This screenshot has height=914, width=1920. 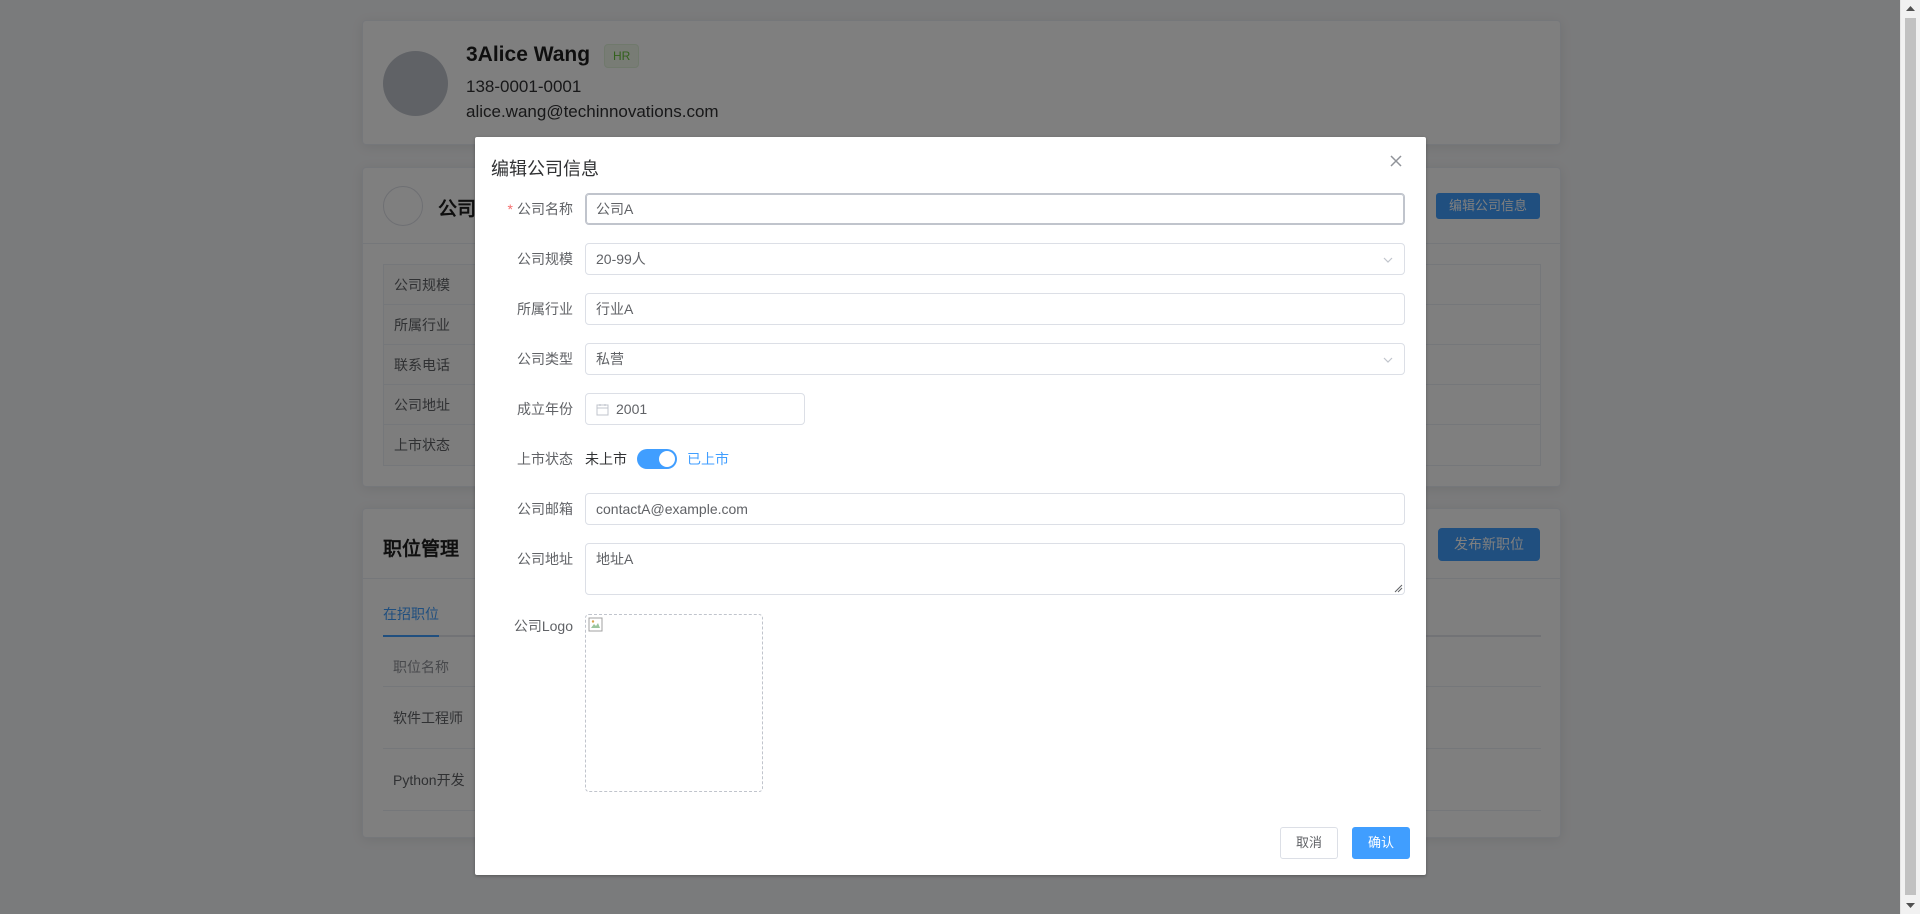 I want to click on form-row-logo: 公司Logo, so click(x=950, y=702).